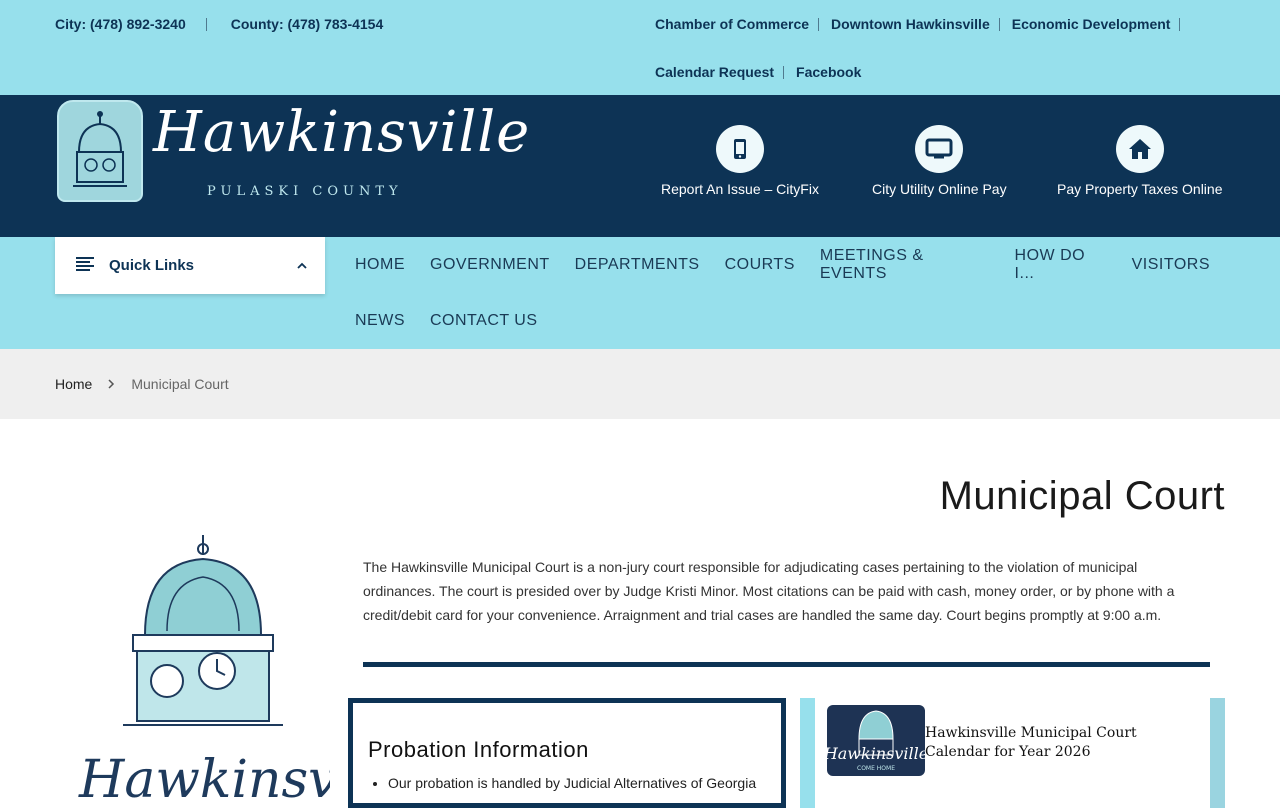 The height and width of the screenshot is (808, 1280). What do you see at coordinates (1140, 189) in the screenshot?
I see `property-taxes-label: Pay Property Taxes Online` at bounding box center [1140, 189].